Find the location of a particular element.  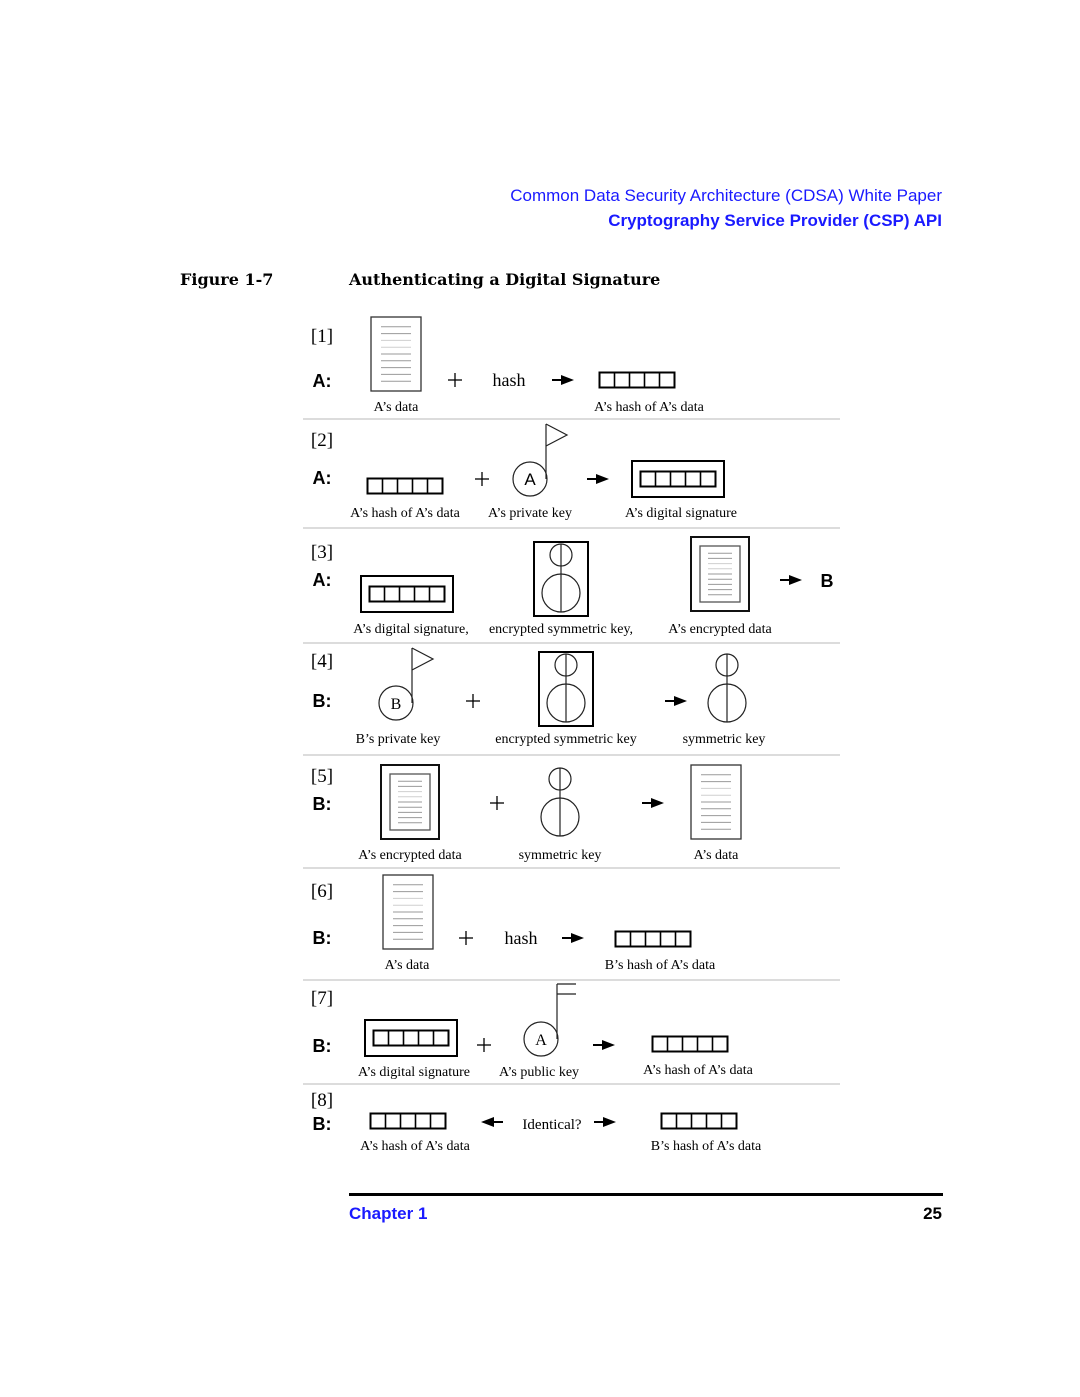

public-key-icon: A A’s public key is located at coordinates (539, 1031).